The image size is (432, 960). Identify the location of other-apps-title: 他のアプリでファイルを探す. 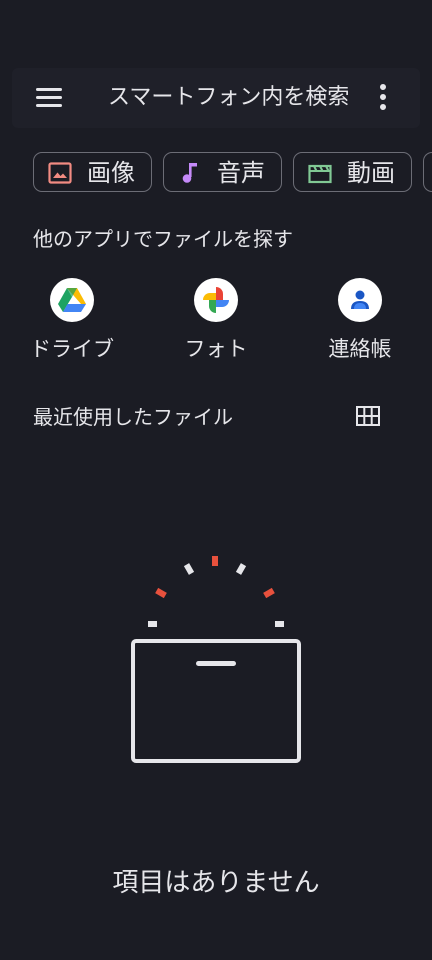
(163, 239).